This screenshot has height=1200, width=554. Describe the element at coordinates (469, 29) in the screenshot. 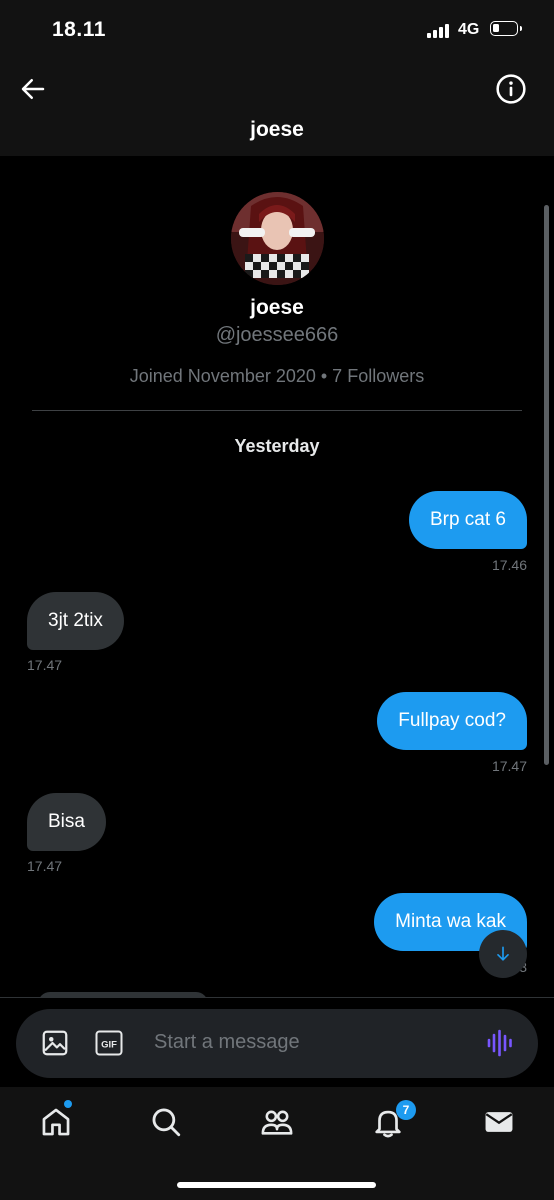

I see `network-type: 4G` at that location.